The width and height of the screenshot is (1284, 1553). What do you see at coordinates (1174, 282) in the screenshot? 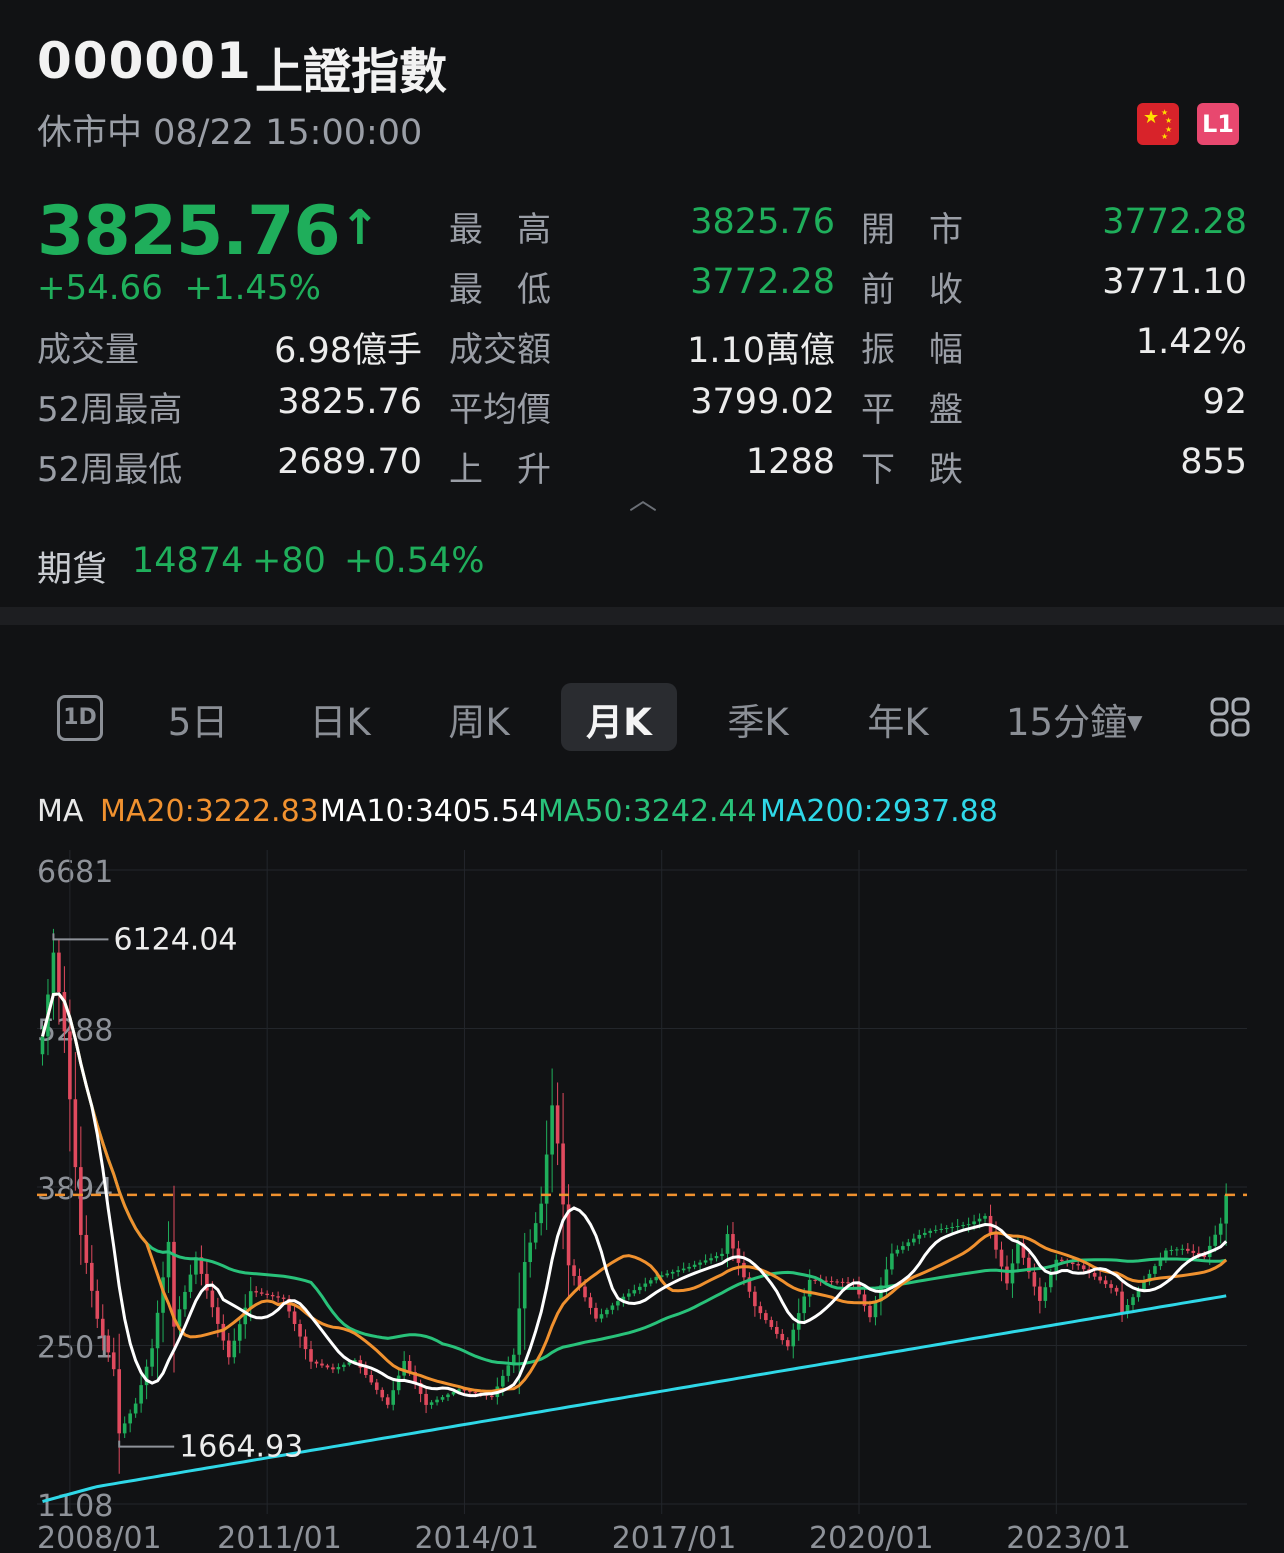
I see `stat-value: 3771.10` at bounding box center [1174, 282].